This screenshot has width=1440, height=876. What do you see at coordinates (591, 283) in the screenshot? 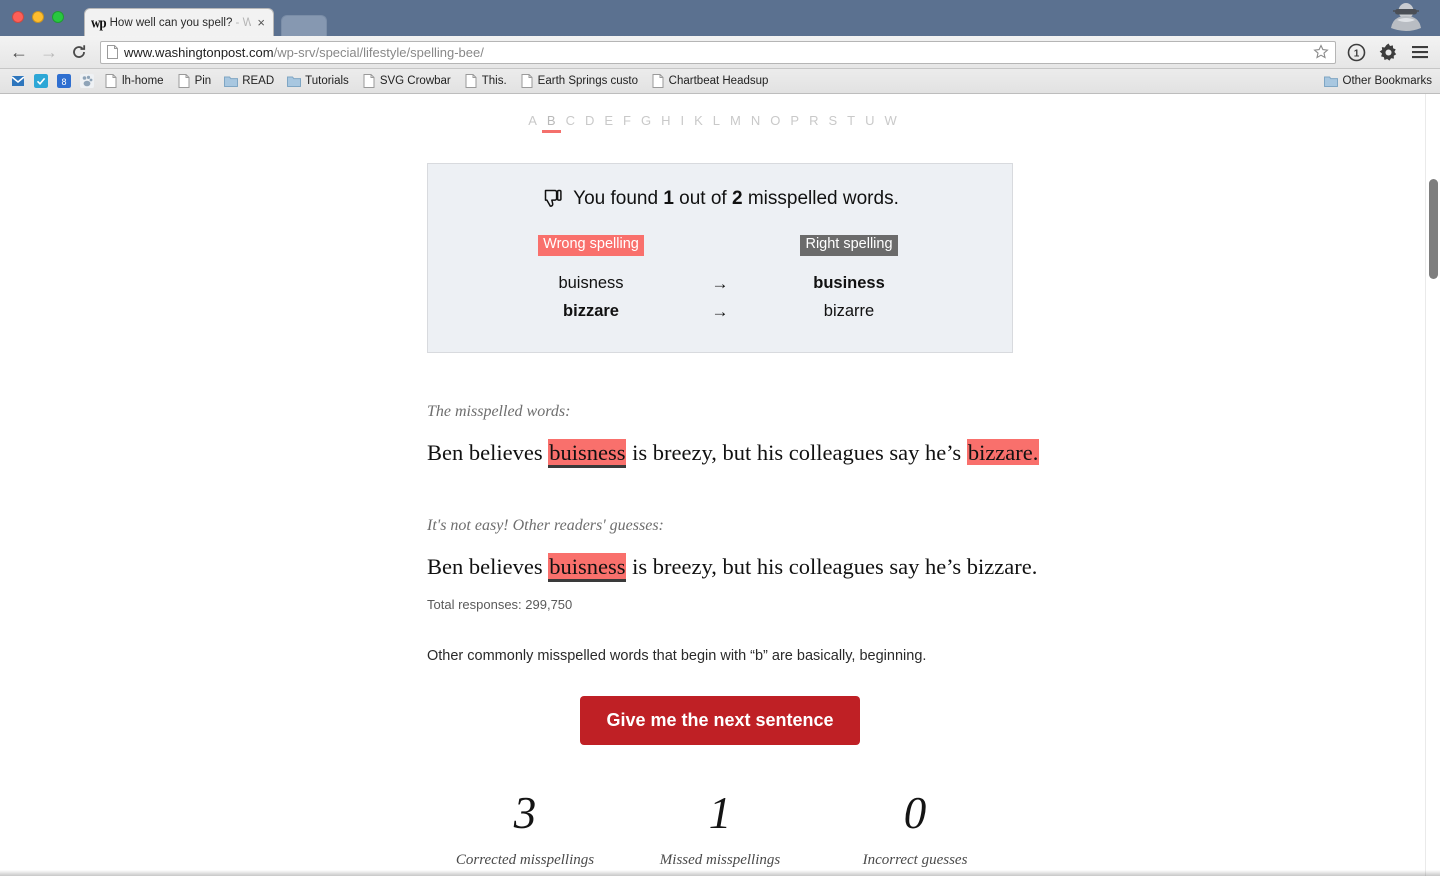
I see `cell-wrong-spelling: buisness` at bounding box center [591, 283].